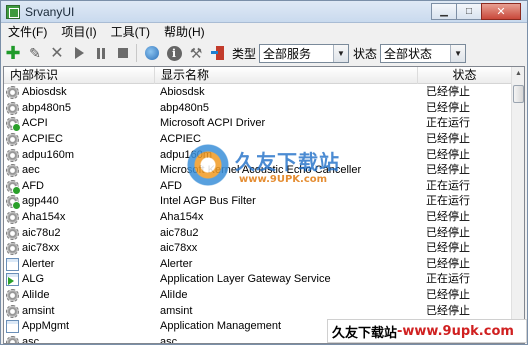 Image resolution: width=528 pixels, height=345 pixels. I want to click on column-header-display-name: 显示名称, so click(286, 75).